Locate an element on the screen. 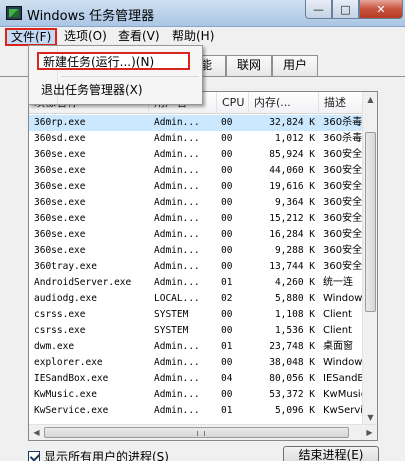  memory-cell: 38,048 K is located at coordinates (292, 362).